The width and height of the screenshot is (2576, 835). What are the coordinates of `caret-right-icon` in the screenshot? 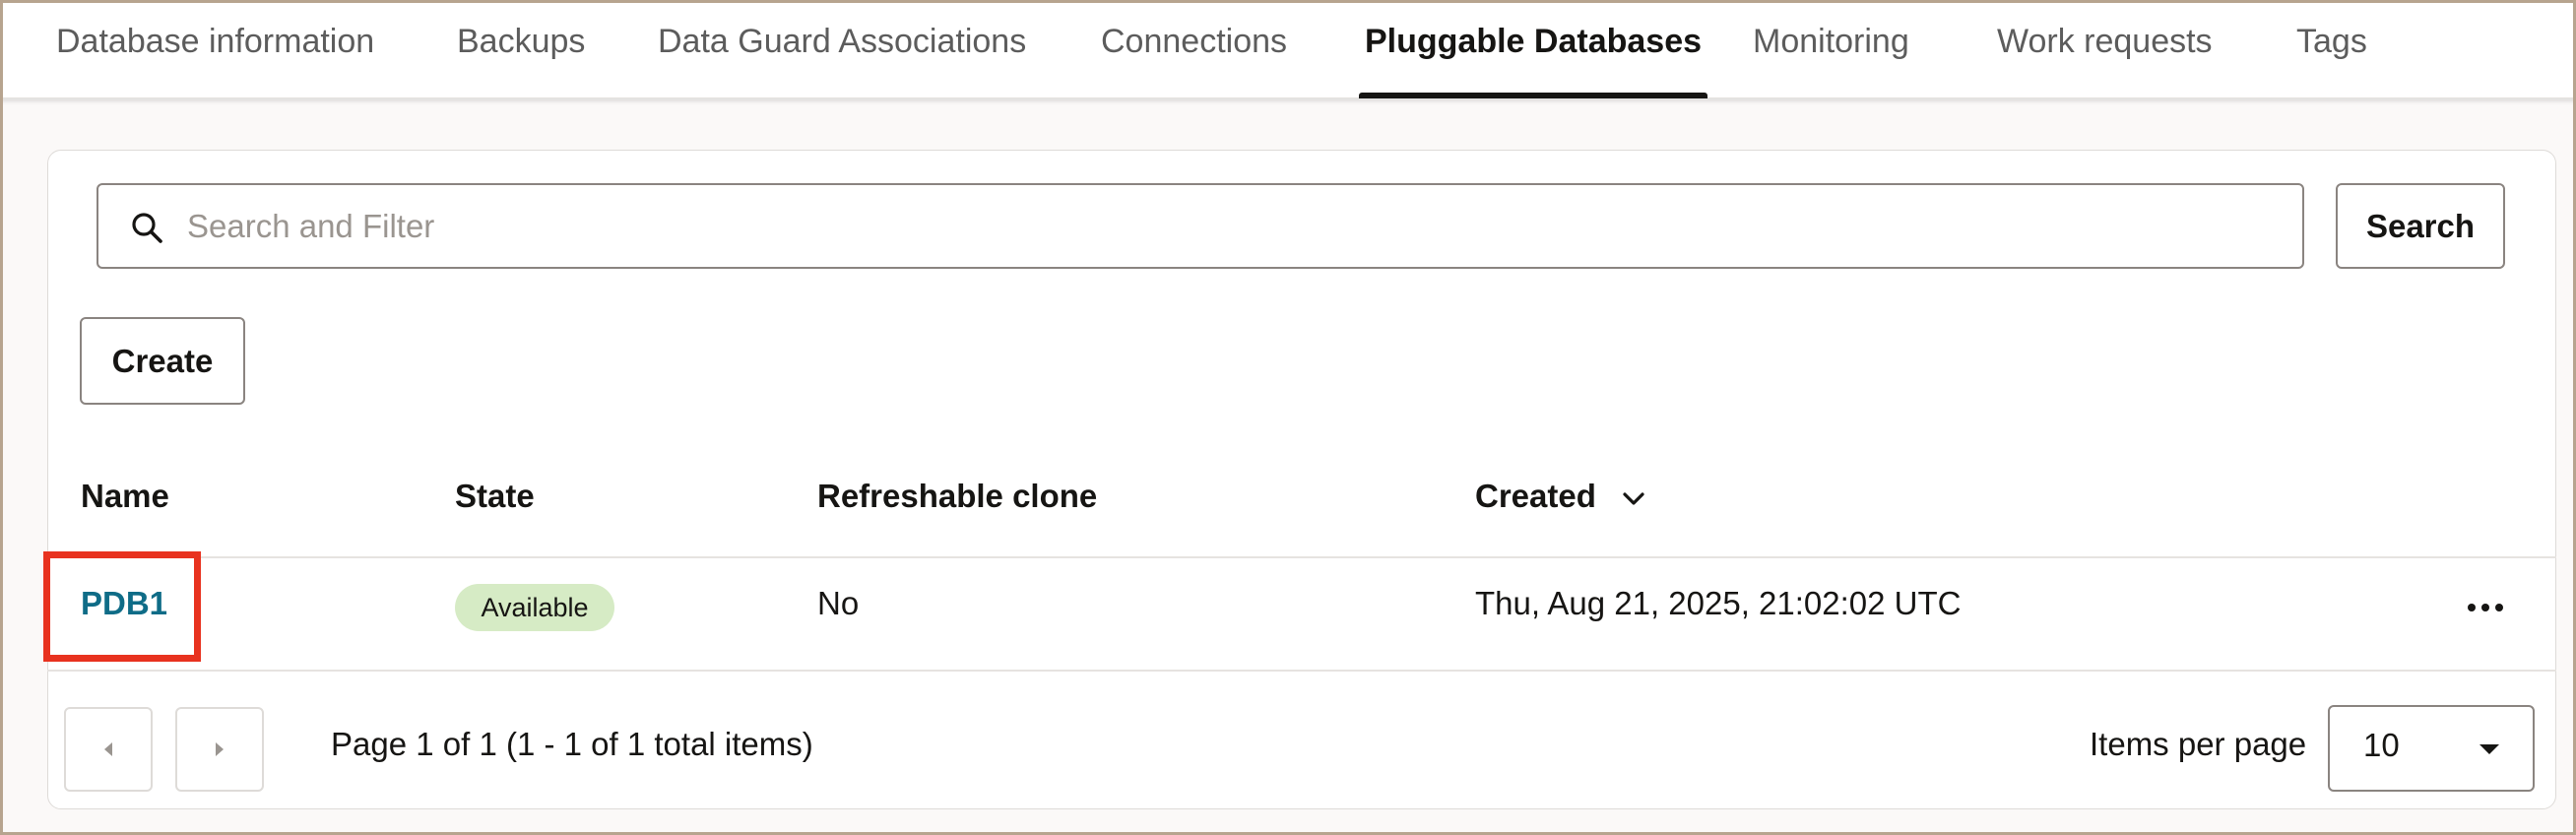 It's located at (220, 749).